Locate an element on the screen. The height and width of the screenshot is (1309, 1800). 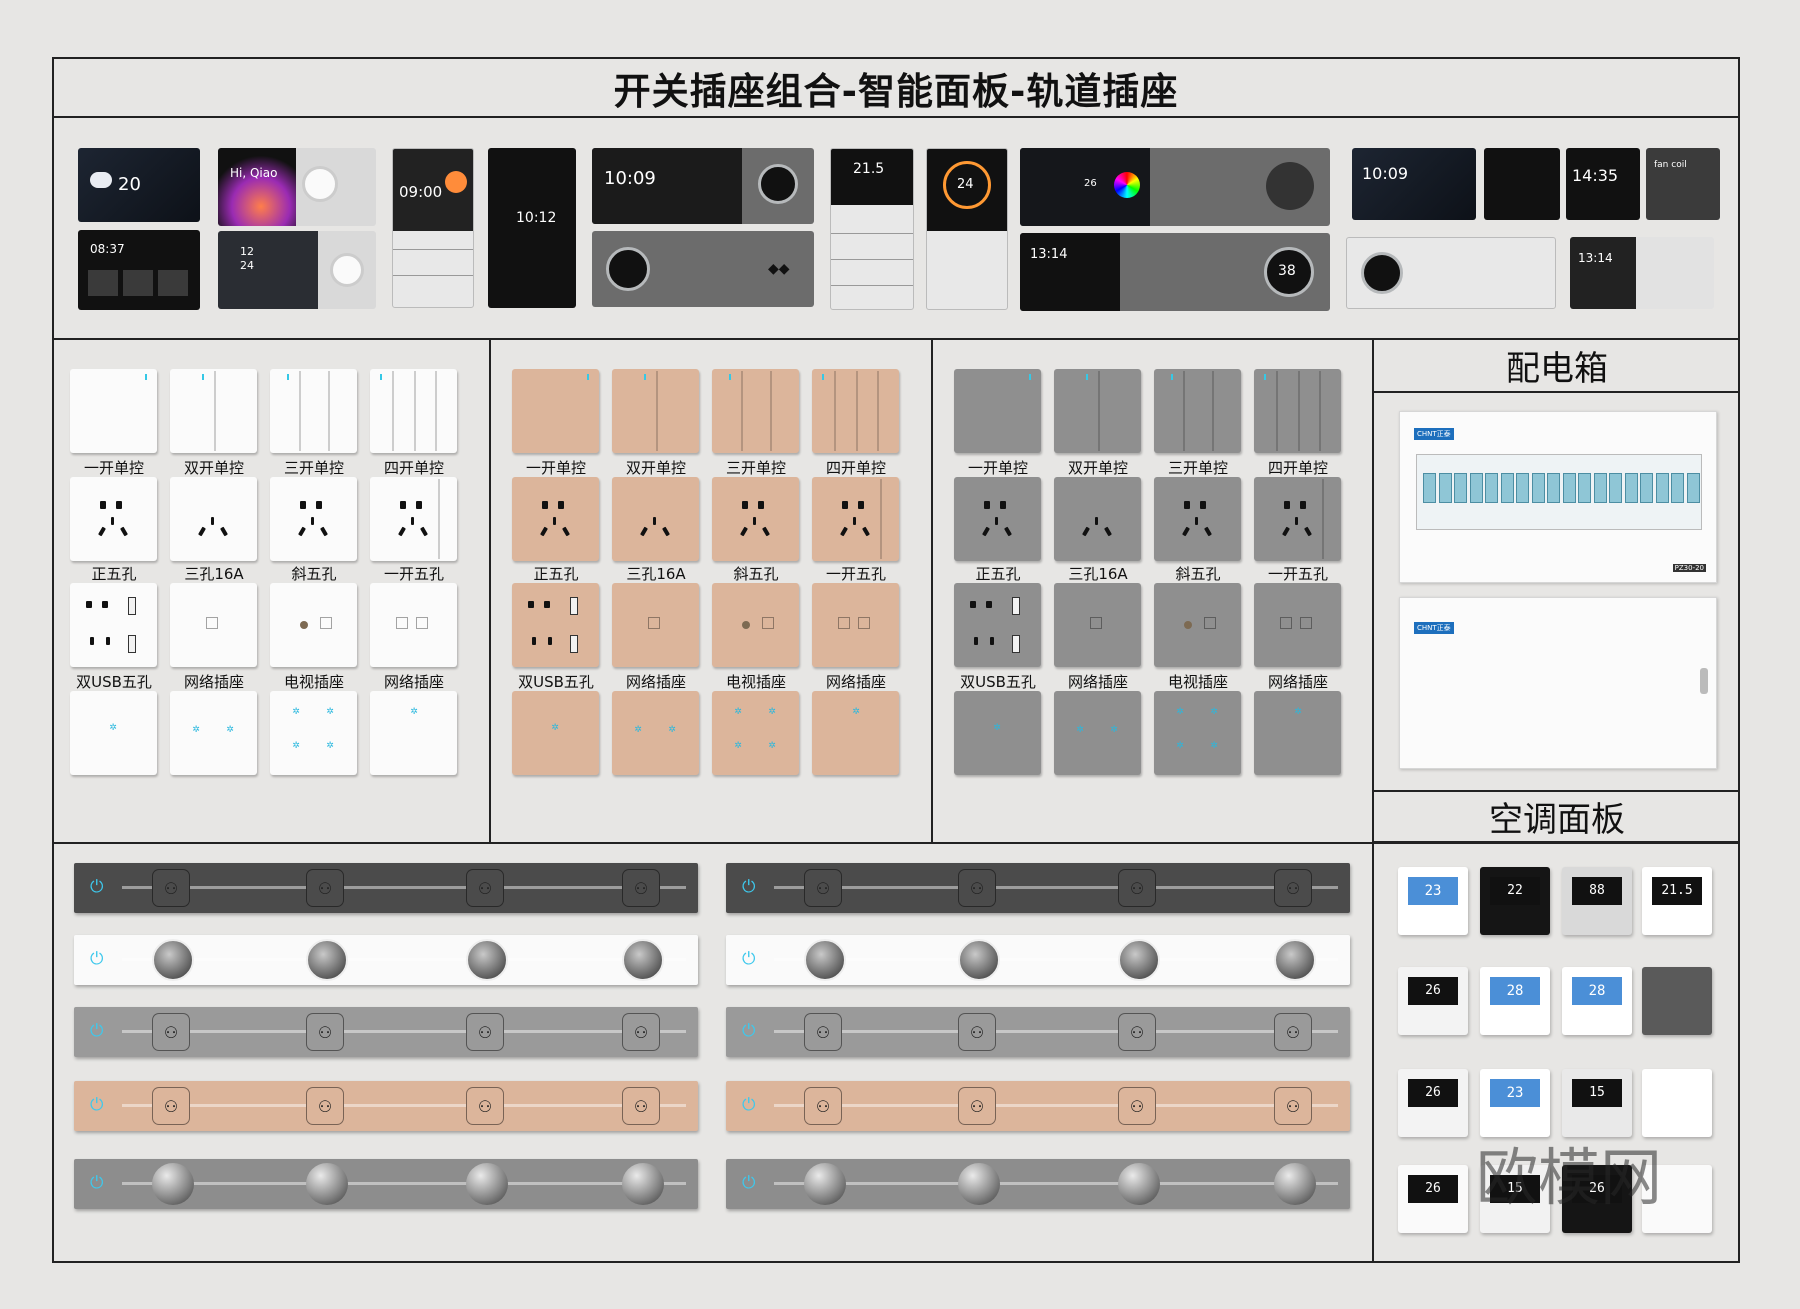
panel-greeting: Hi, Qiao is located at coordinates (254, 173).